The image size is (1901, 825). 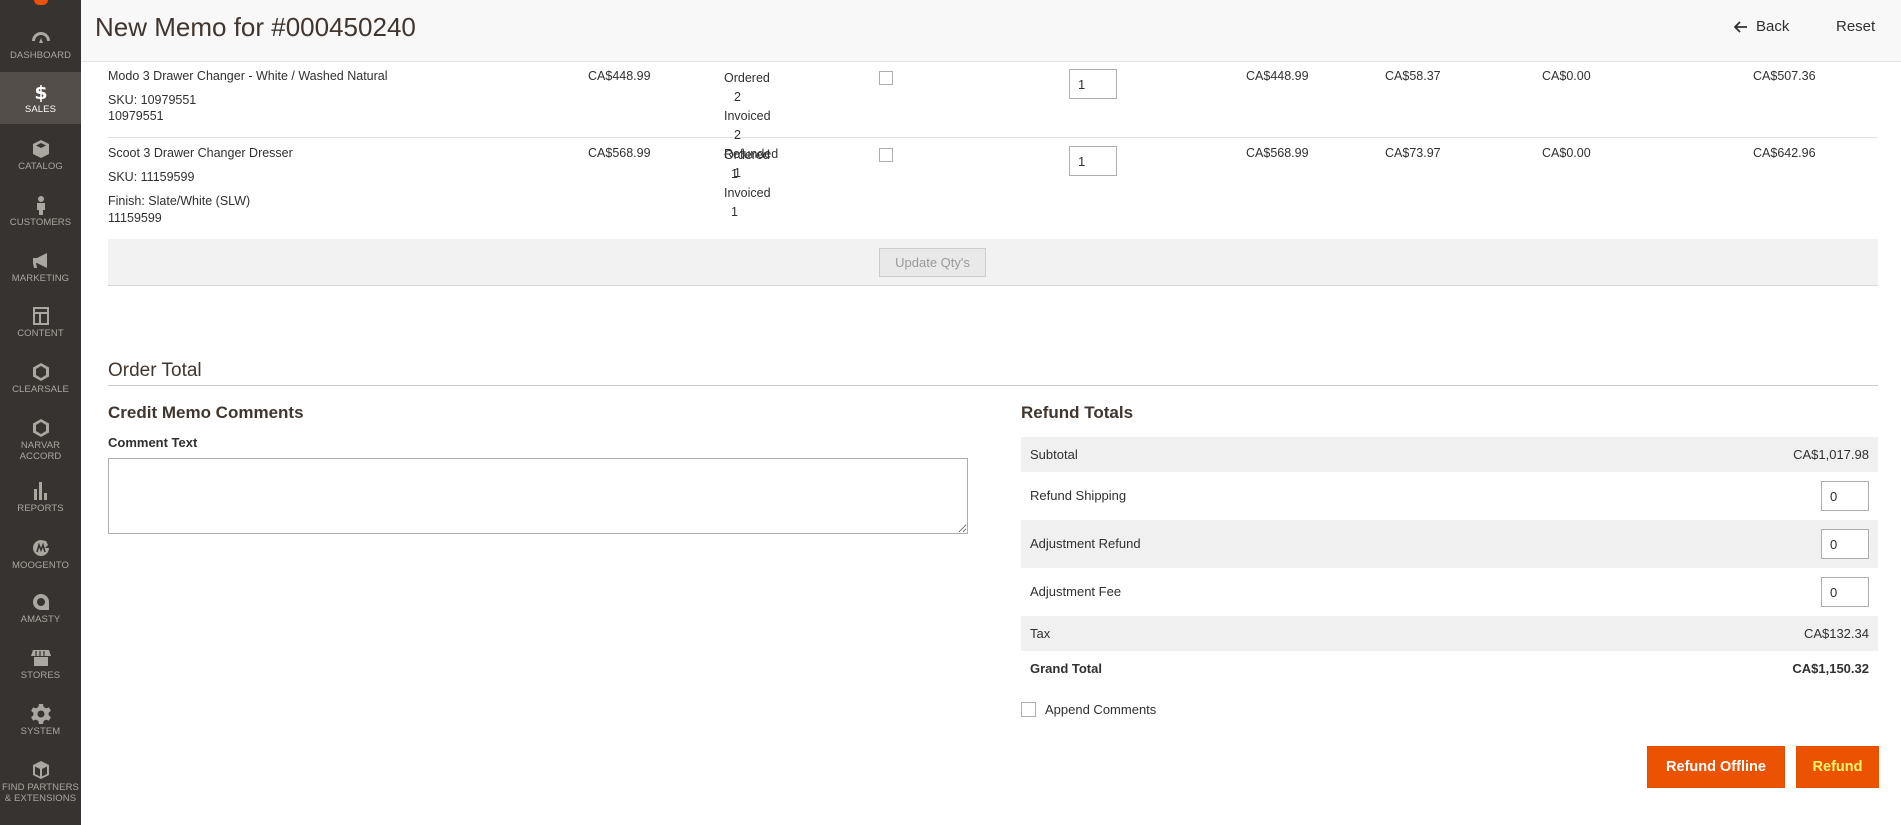 What do you see at coordinates (200, 153) in the screenshot?
I see `product-name: Scoot 3 Drawer Changer Dresser` at bounding box center [200, 153].